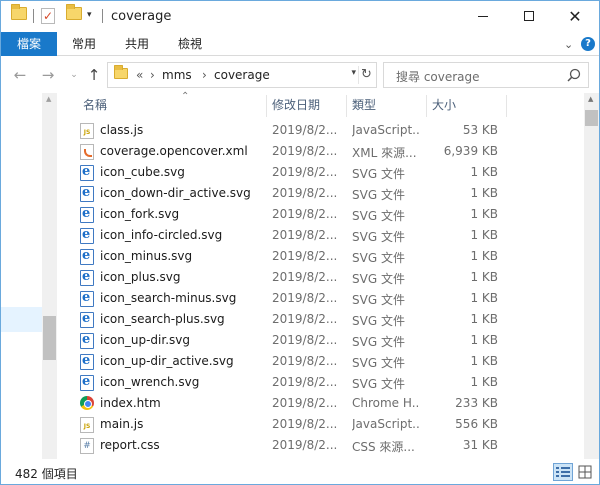 The width and height of the screenshot is (600, 485). I want to click on customize-toolbar-icon: ▾, so click(89, 15).